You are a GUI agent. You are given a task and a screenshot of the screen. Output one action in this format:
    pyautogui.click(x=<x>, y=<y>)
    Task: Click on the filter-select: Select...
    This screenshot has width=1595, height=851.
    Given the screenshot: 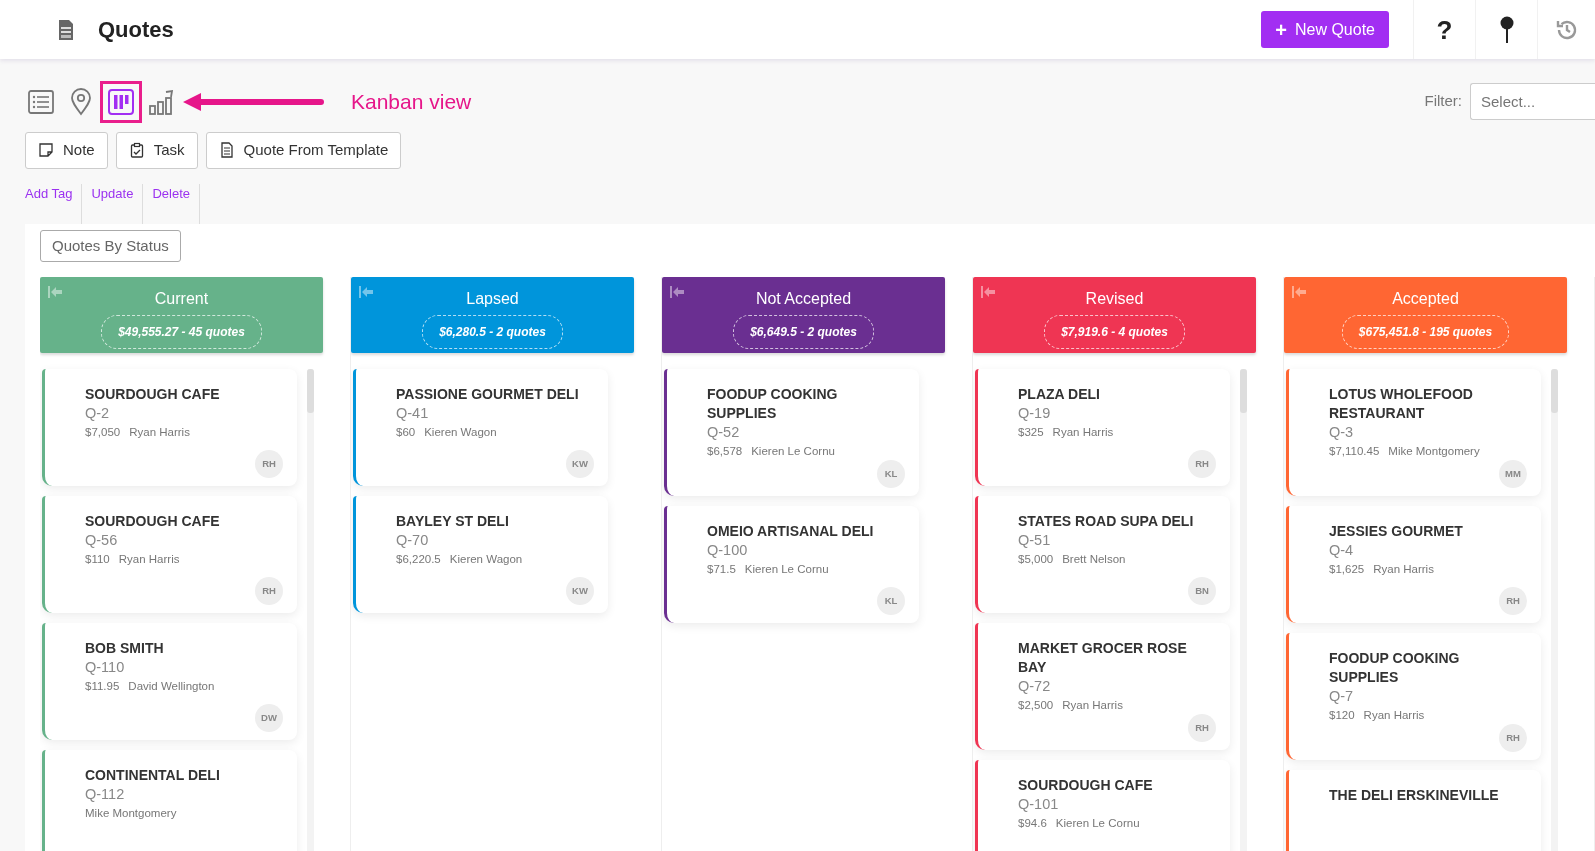 What is the action you would take?
    pyautogui.click(x=1532, y=101)
    